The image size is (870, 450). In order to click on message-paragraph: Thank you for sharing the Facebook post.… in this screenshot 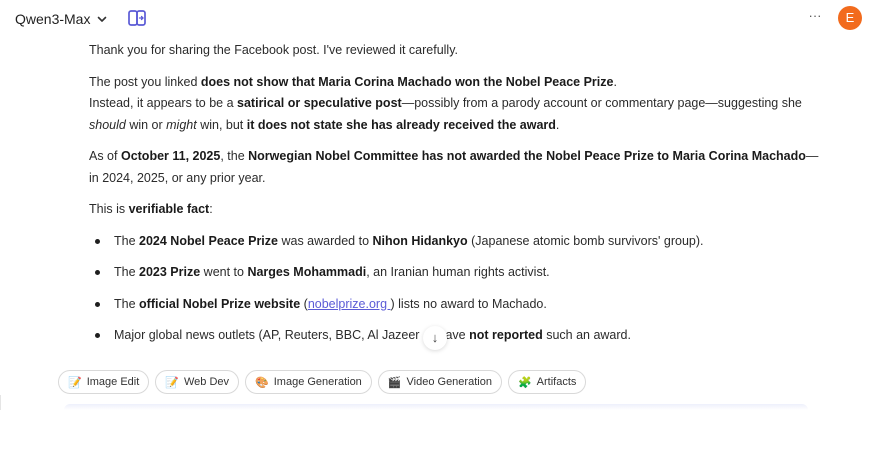, I will do `click(274, 50)`.